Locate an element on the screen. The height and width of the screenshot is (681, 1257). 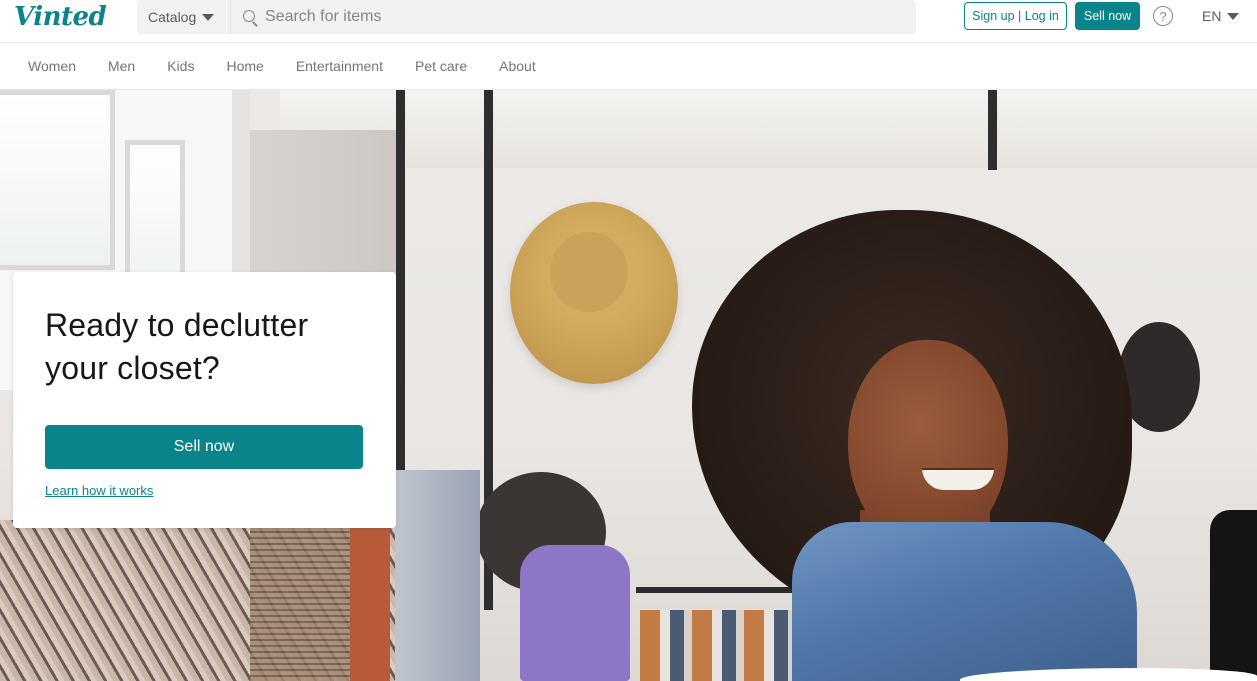
hero-dark-garment is located at coordinates (1233, 595).